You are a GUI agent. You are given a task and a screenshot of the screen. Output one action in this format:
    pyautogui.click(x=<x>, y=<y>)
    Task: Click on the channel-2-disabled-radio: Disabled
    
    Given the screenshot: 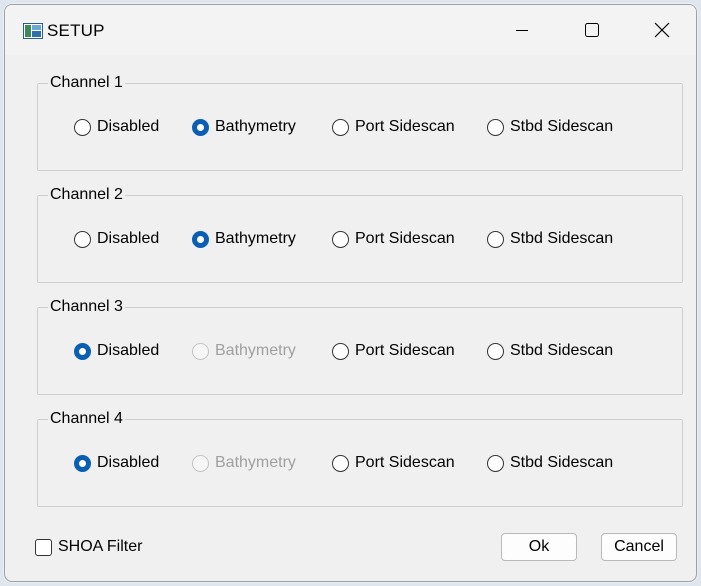 What is the action you would take?
    pyautogui.click(x=116, y=239)
    